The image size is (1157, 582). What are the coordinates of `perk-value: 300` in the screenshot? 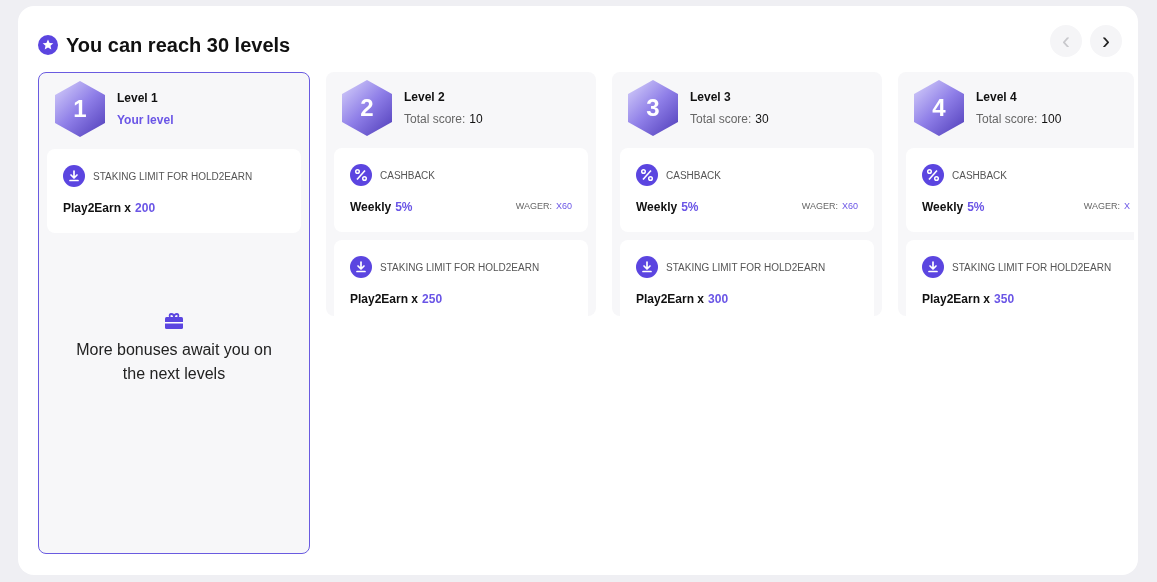 It's located at (718, 299).